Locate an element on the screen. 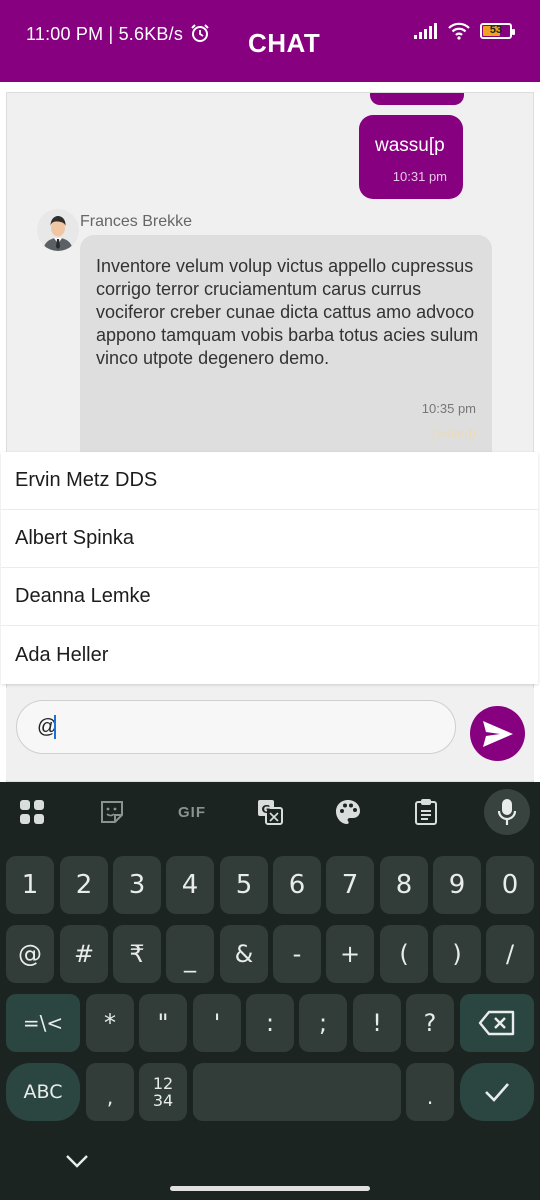 The image size is (540, 1200). composer is located at coordinates (270, 734).